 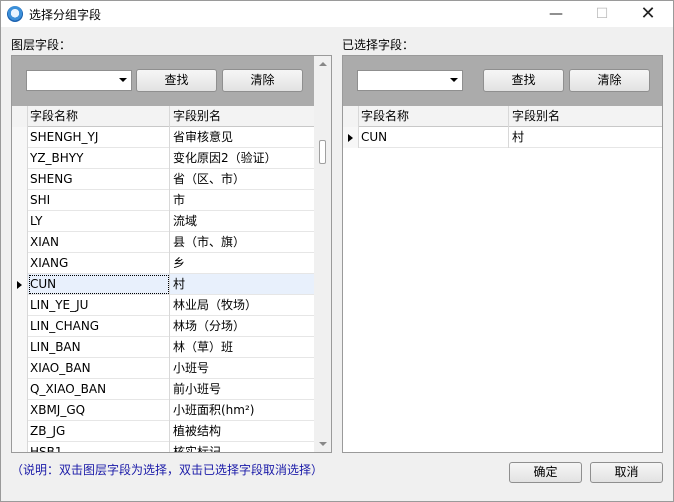 I want to click on left-table-row: SHENG 省（区、市）, so click(x=163, y=179).